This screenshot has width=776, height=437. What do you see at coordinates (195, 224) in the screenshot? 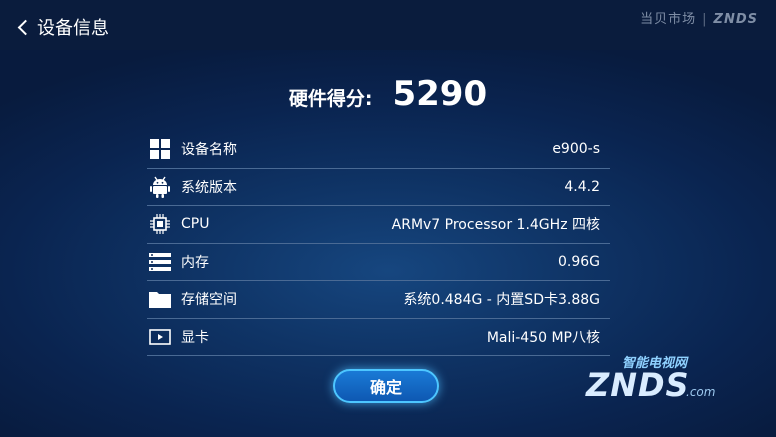
I see `info-label: CPU` at bounding box center [195, 224].